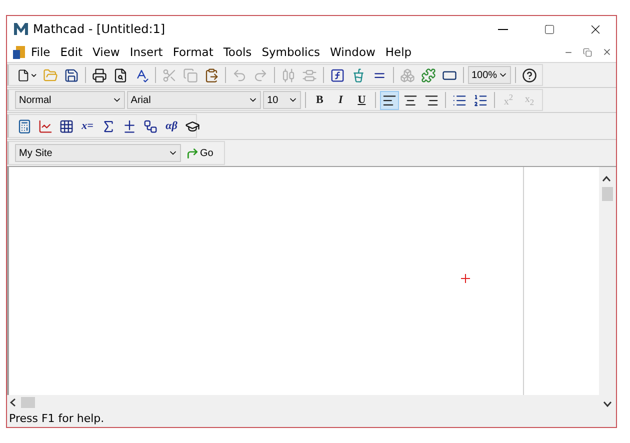 Image resolution: width=630 pixels, height=443 pixels. I want to click on greek-button: αβ, so click(171, 126).